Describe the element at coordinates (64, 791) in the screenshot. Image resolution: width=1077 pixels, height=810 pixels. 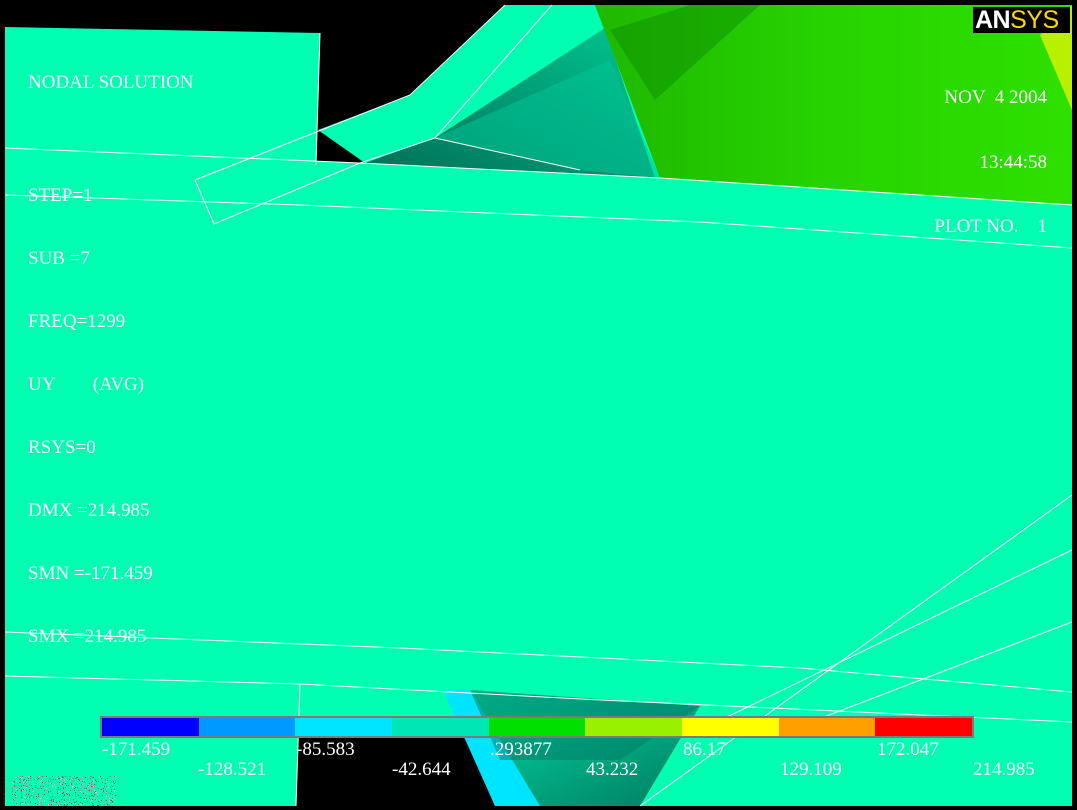
I see `noise-artifact` at that location.